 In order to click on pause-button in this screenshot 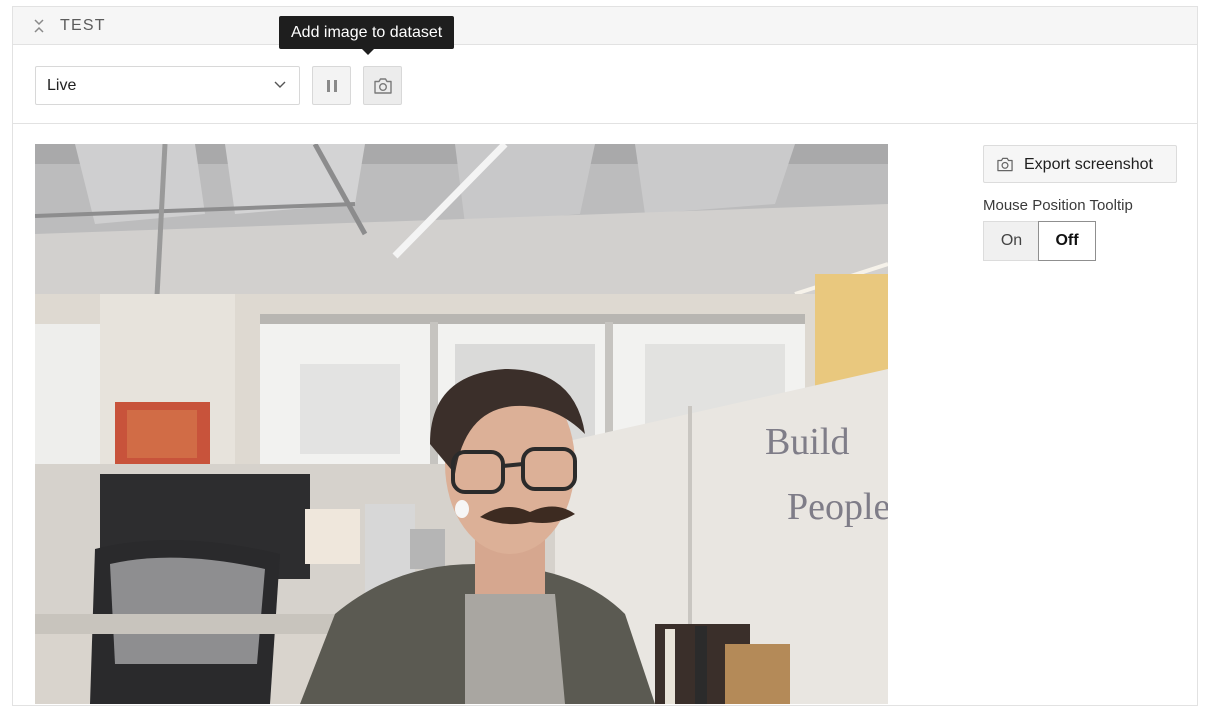, I will do `click(331, 85)`.